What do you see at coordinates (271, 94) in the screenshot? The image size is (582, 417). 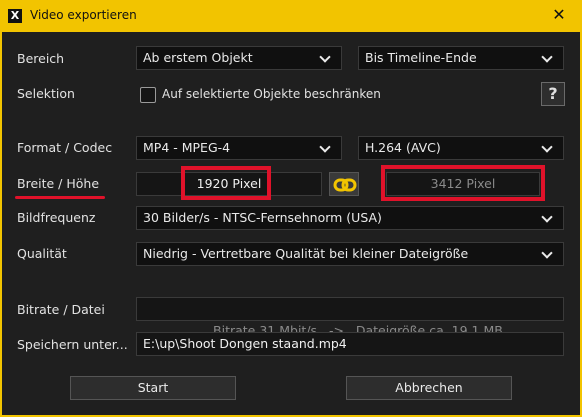 I see `selection-checkbox-label: Auf selektierte Objekte beschränken` at bounding box center [271, 94].